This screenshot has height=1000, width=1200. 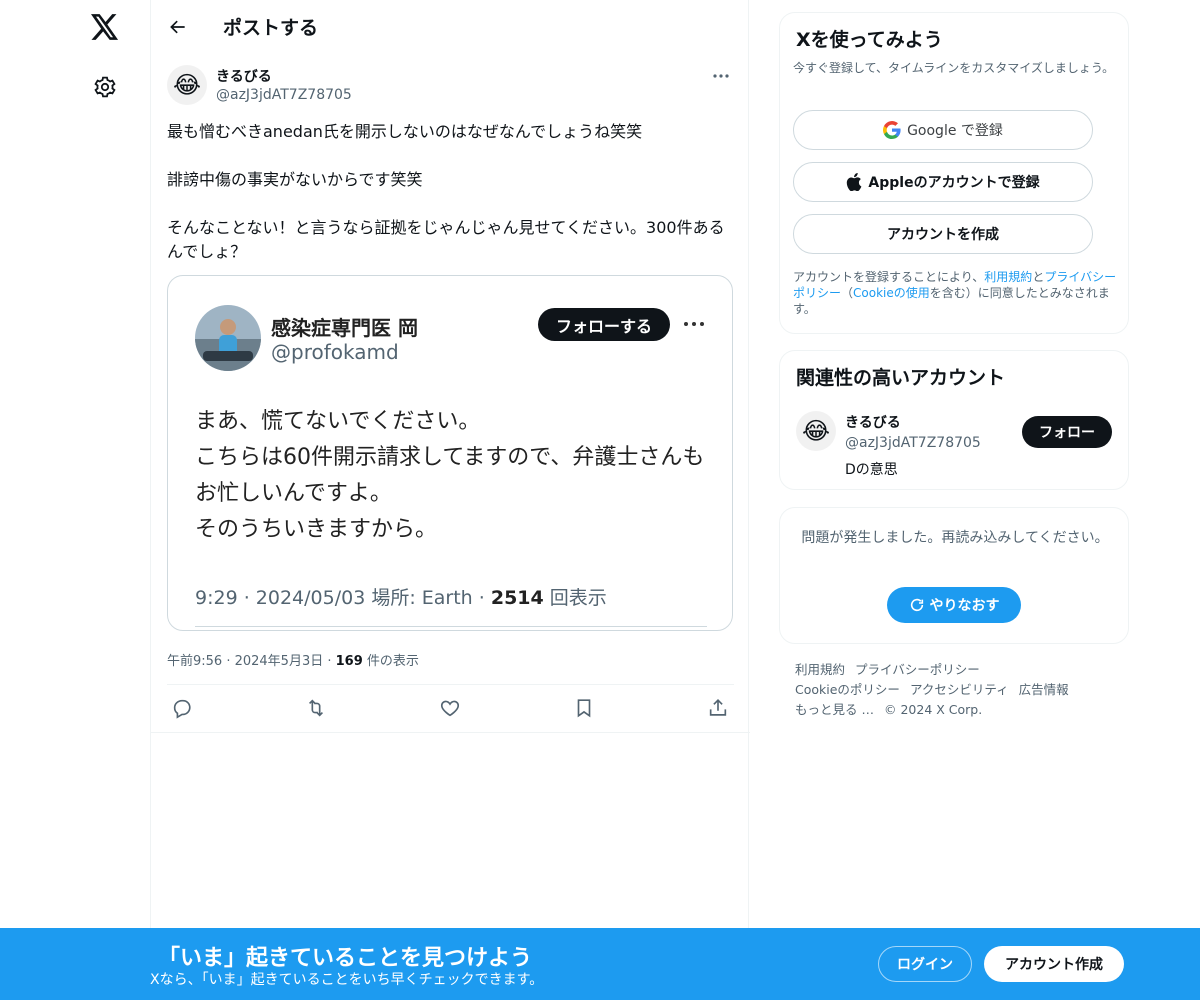 What do you see at coordinates (105, 27) in the screenshot?
I see `x-logo-icon` at bounding box center [105, 27].